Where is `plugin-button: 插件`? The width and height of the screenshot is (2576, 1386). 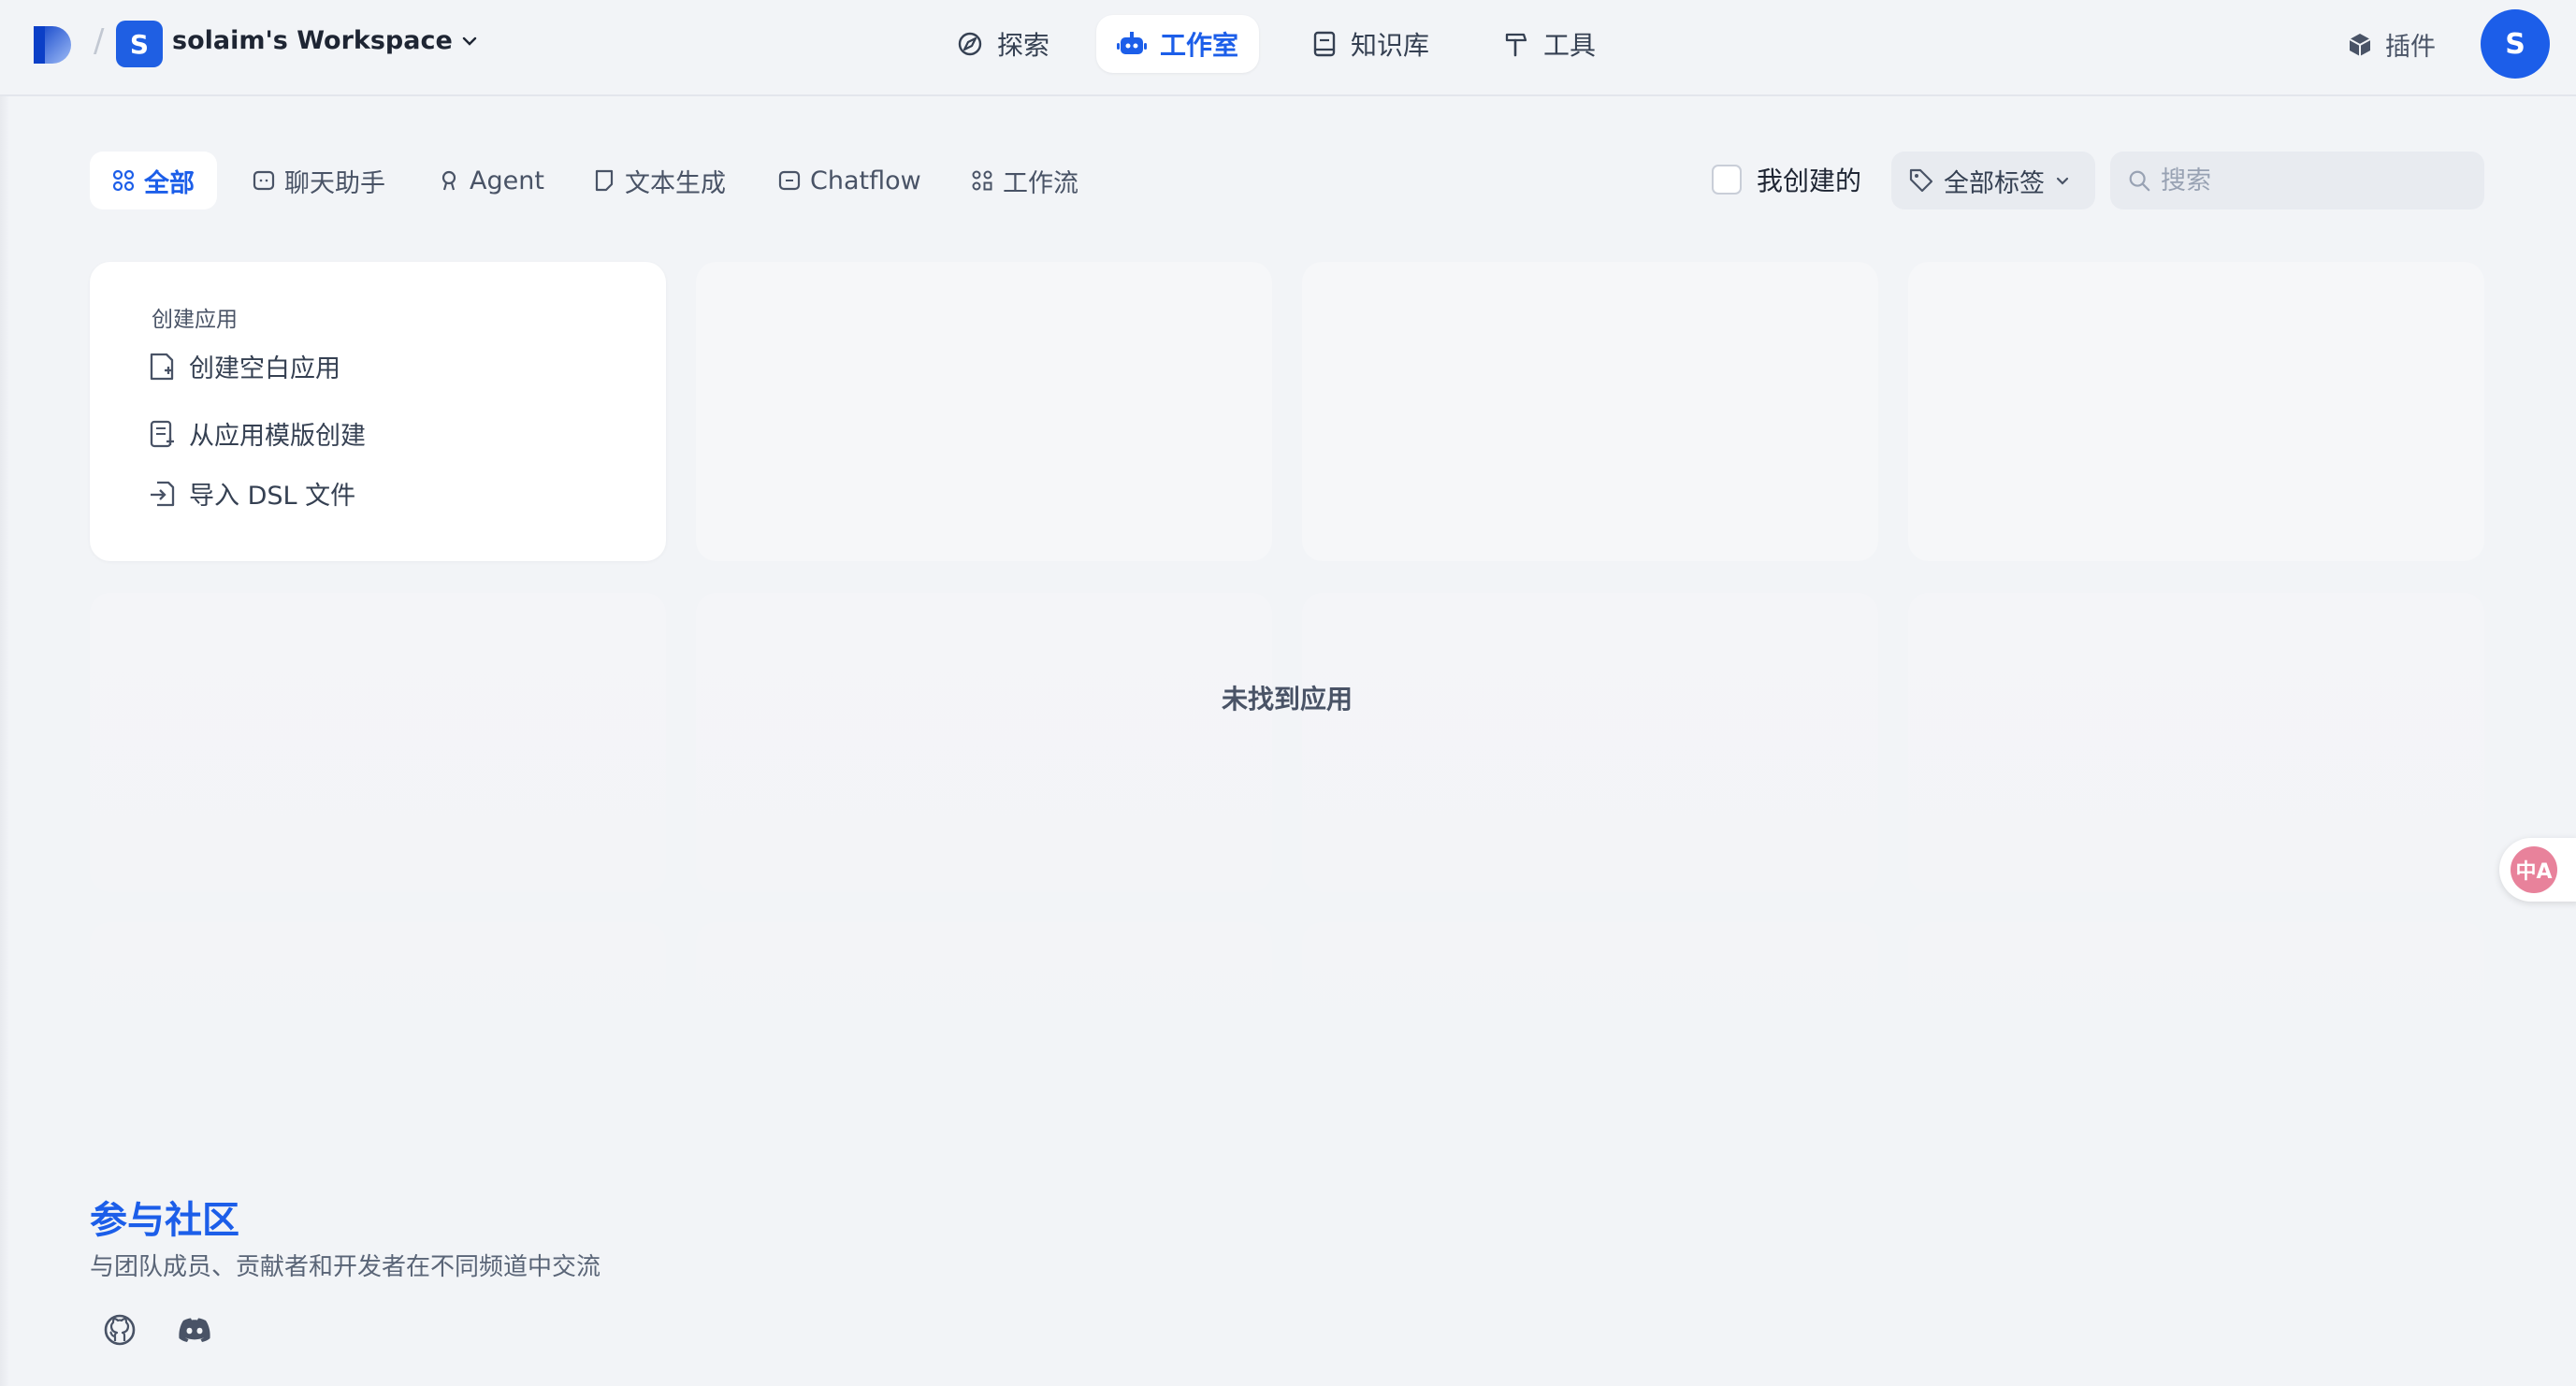 plugin-button: 插件 is located at coordinates (2391, 45).